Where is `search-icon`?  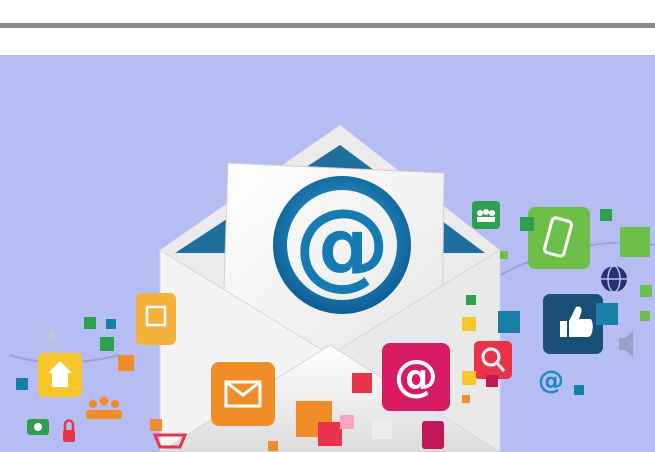
search-icon is located at coordinates (493, 360).